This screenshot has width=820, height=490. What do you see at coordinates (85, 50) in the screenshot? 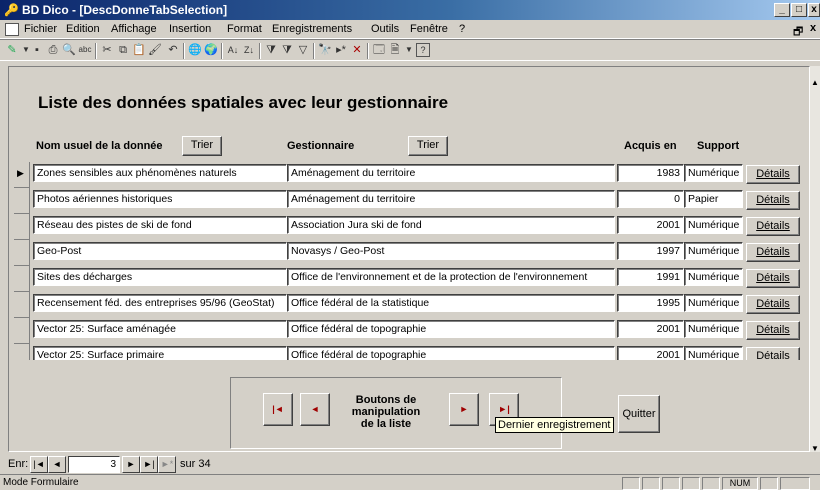
I see `spelling-icon: abc` at bounding box center [85, 50].